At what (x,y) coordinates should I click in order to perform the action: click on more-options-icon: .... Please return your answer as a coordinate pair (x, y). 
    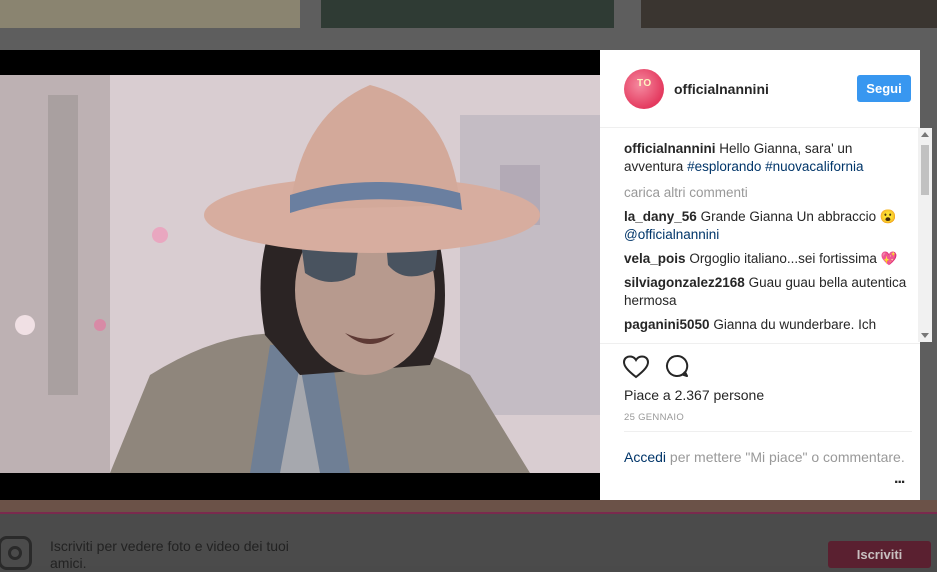
    Looking at the image, I should click on (899, 479).